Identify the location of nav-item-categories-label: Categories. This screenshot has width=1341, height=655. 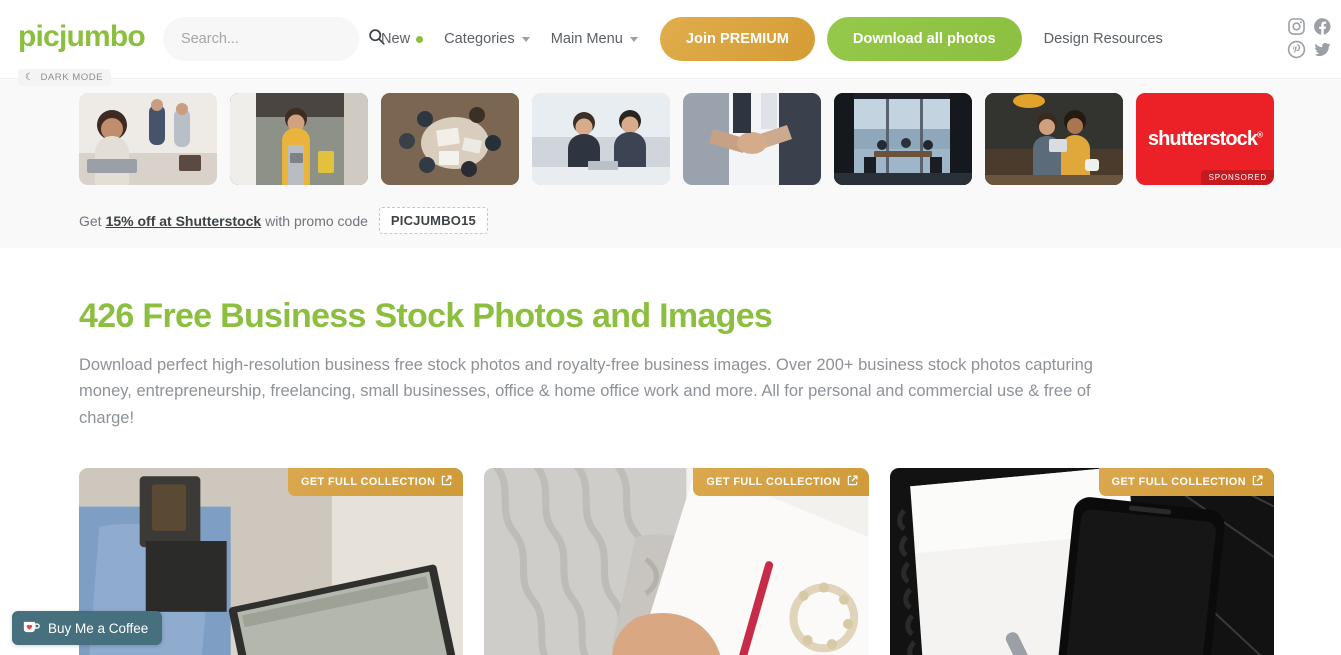
(479, 39).